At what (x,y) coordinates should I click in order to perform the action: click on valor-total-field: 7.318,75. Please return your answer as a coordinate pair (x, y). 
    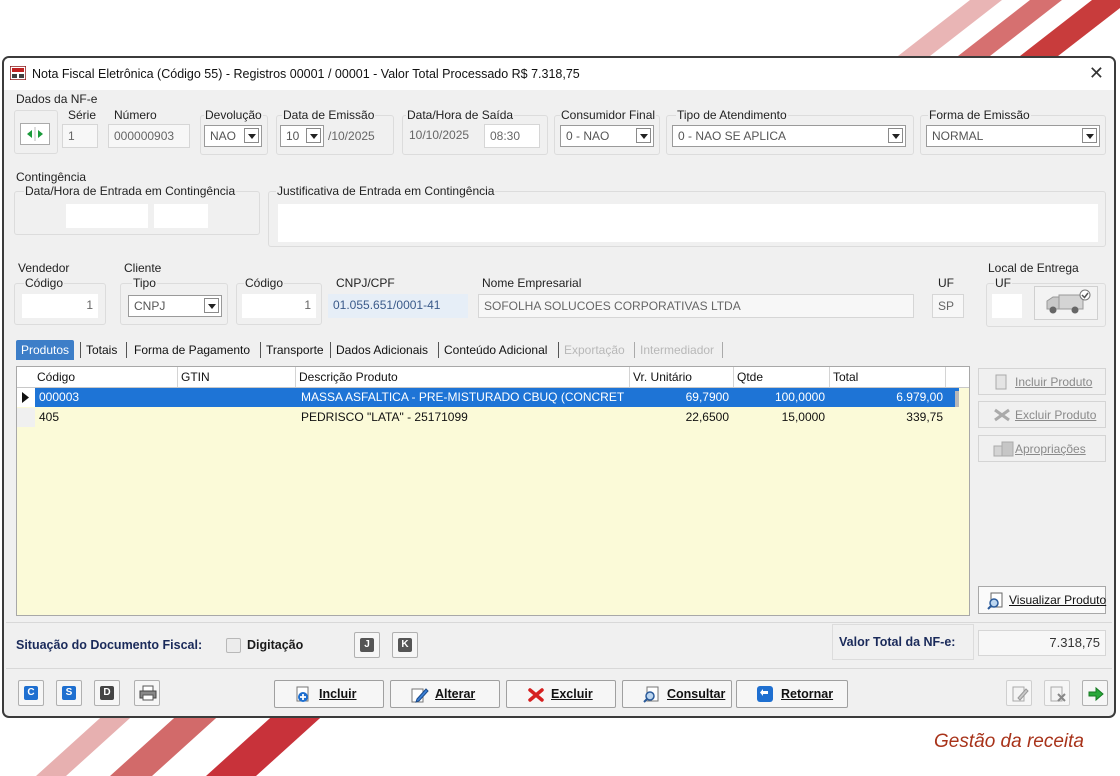
    Looking at the image, I should click on (1042, 643).